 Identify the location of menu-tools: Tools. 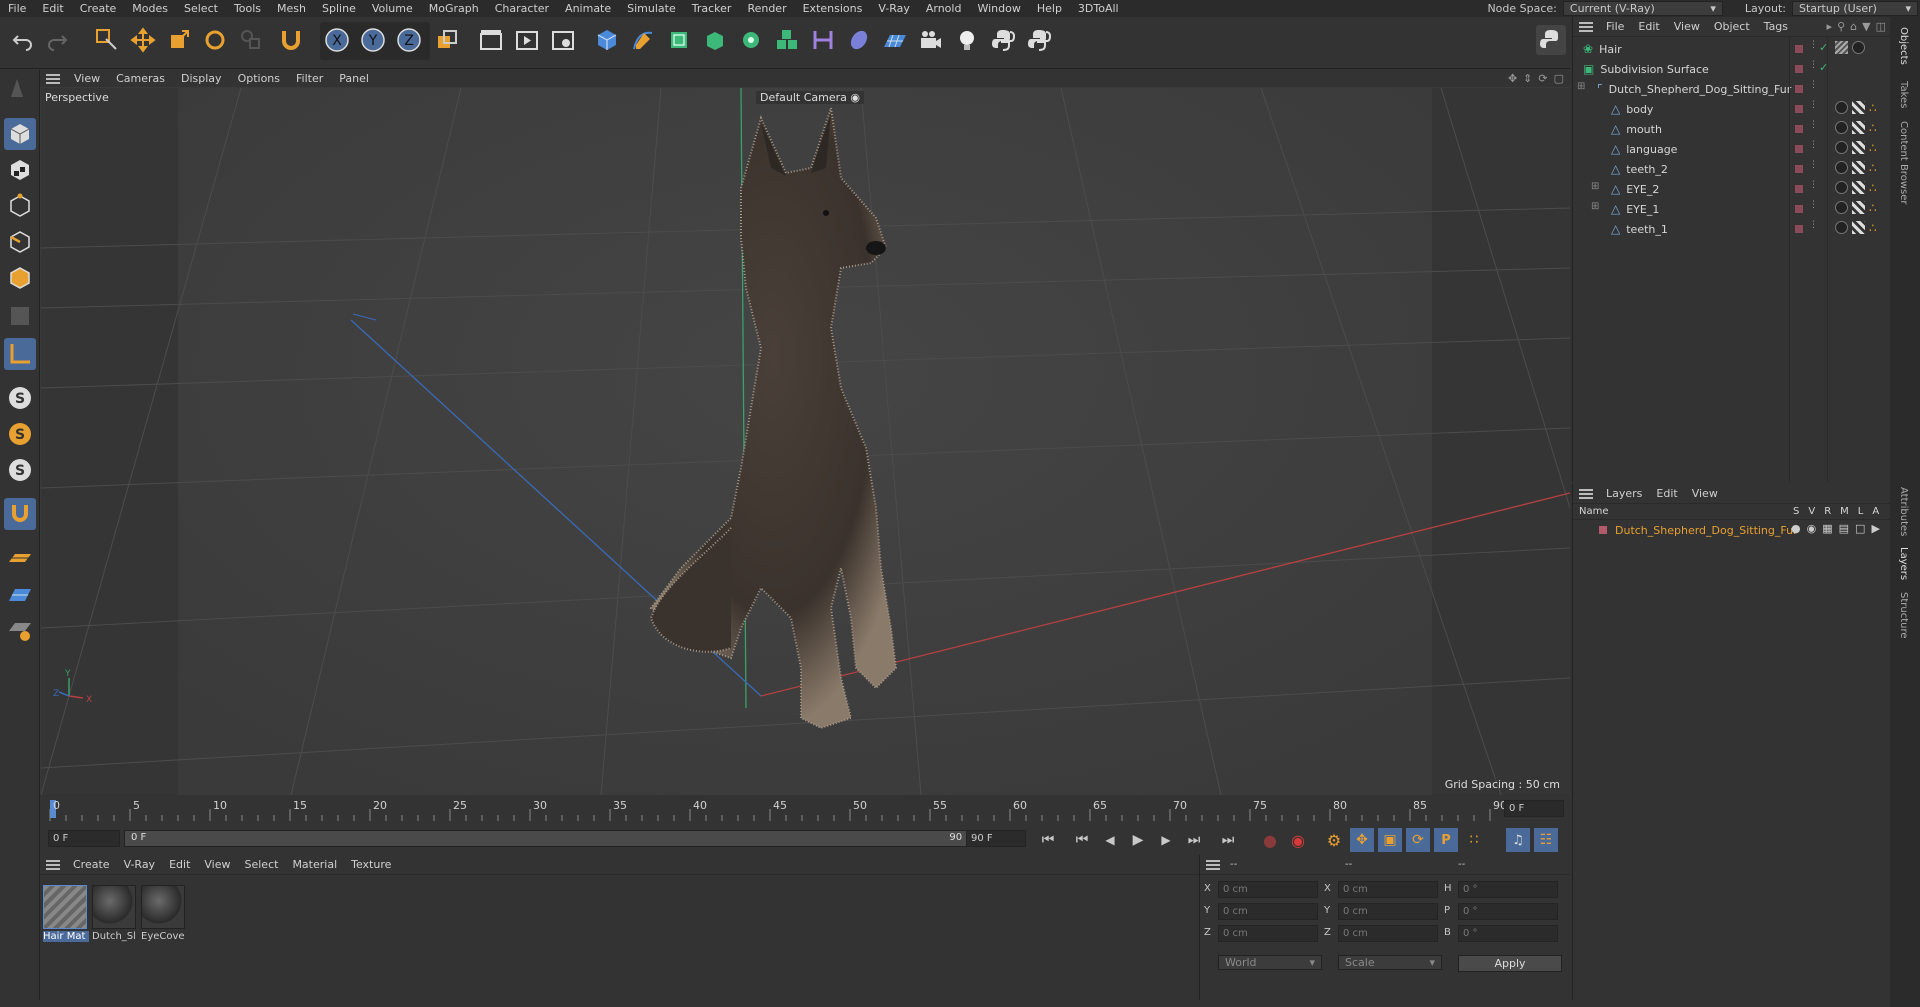
(247, 8).